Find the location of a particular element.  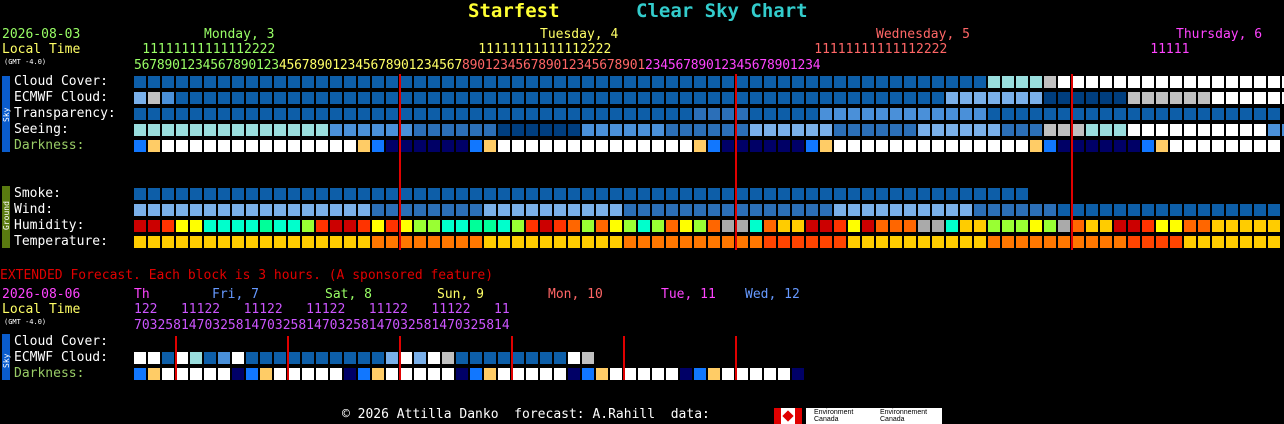

ext-day-tuesday: Tue, 11 is located at coordinates (688, 294).